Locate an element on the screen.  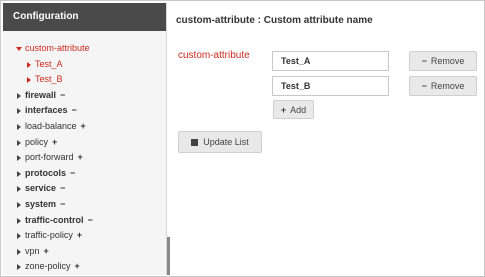
tree-item-label: firewall is located at coordinates (41, 94).